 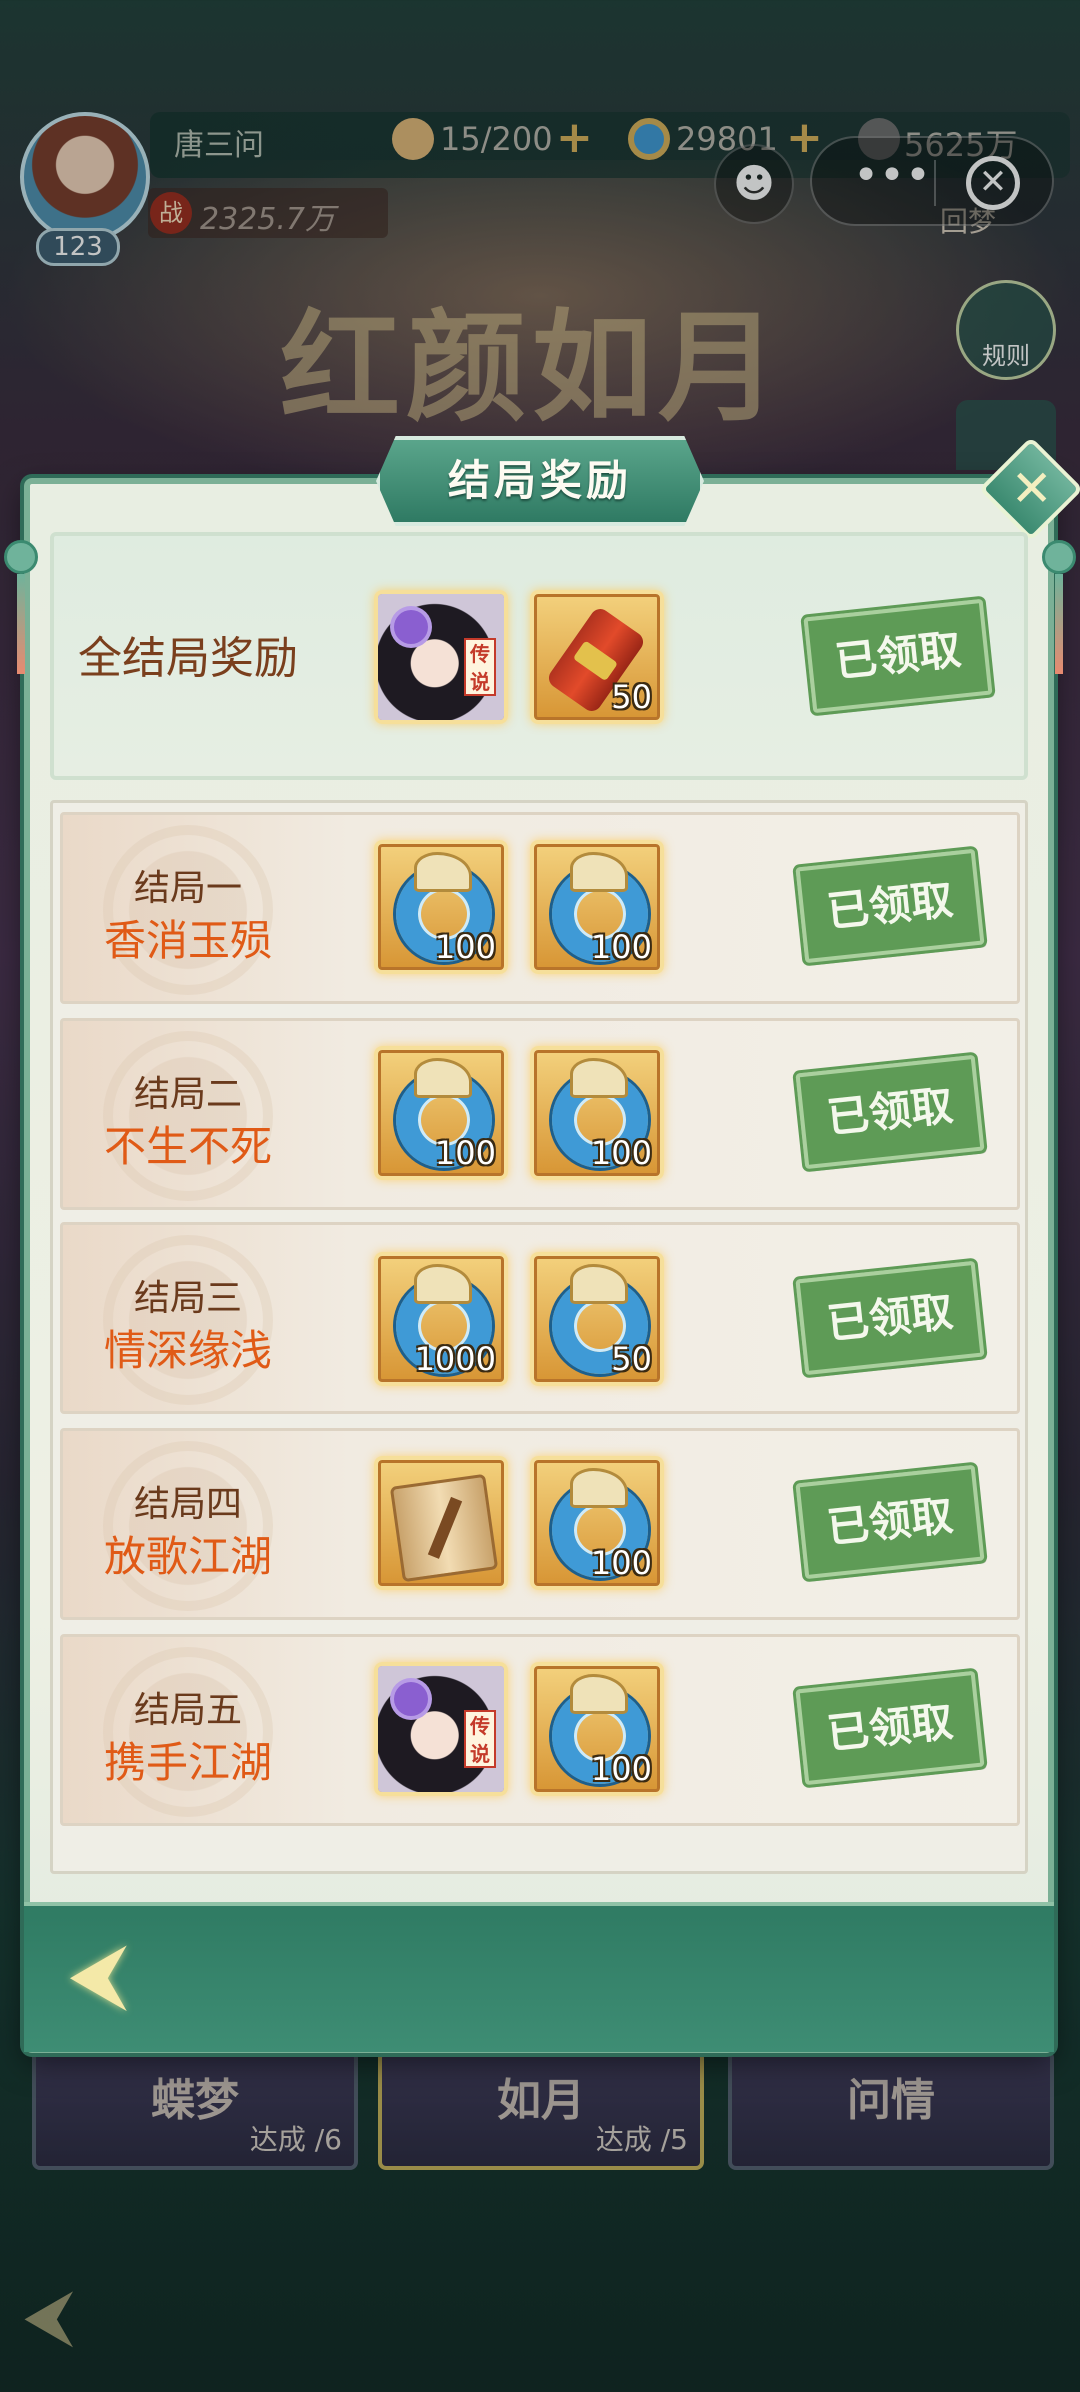 What do you see at coordinates (187, 1762) in the screenshot?
I see `ending-name: 携手江湖` at bounding box center [187, 1762].